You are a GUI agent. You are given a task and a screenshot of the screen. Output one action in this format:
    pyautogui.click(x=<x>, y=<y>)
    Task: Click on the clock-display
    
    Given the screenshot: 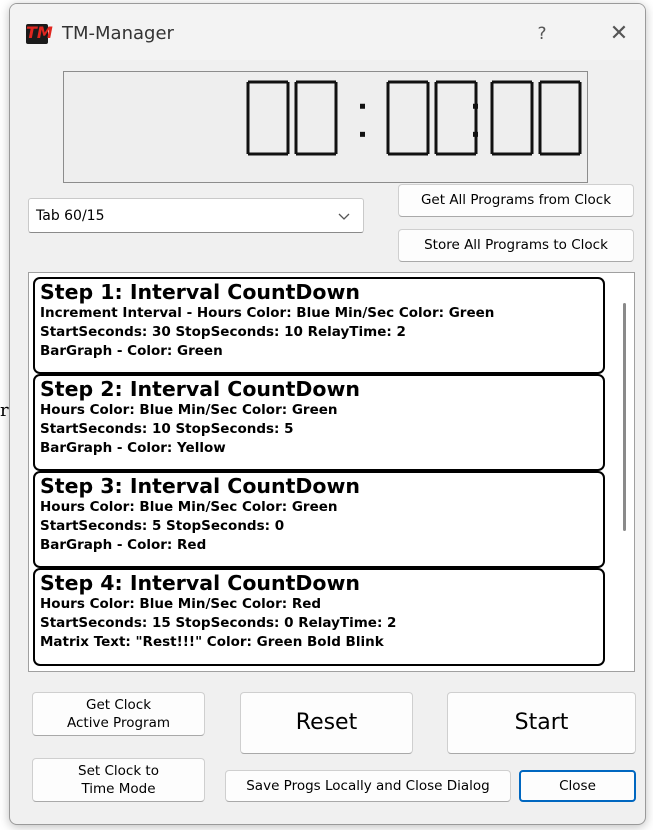 What is the action you would take?
    pyautogui.click(x=325, y=127)
    